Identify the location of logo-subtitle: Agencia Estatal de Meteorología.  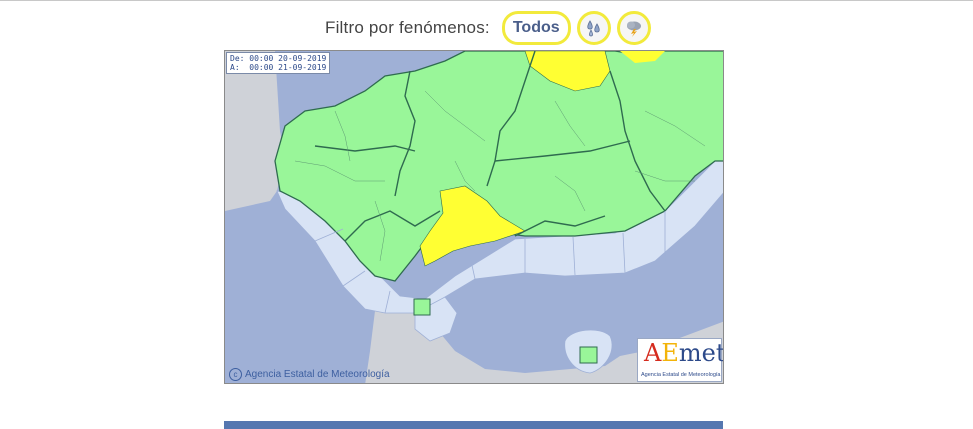
(681, 375).